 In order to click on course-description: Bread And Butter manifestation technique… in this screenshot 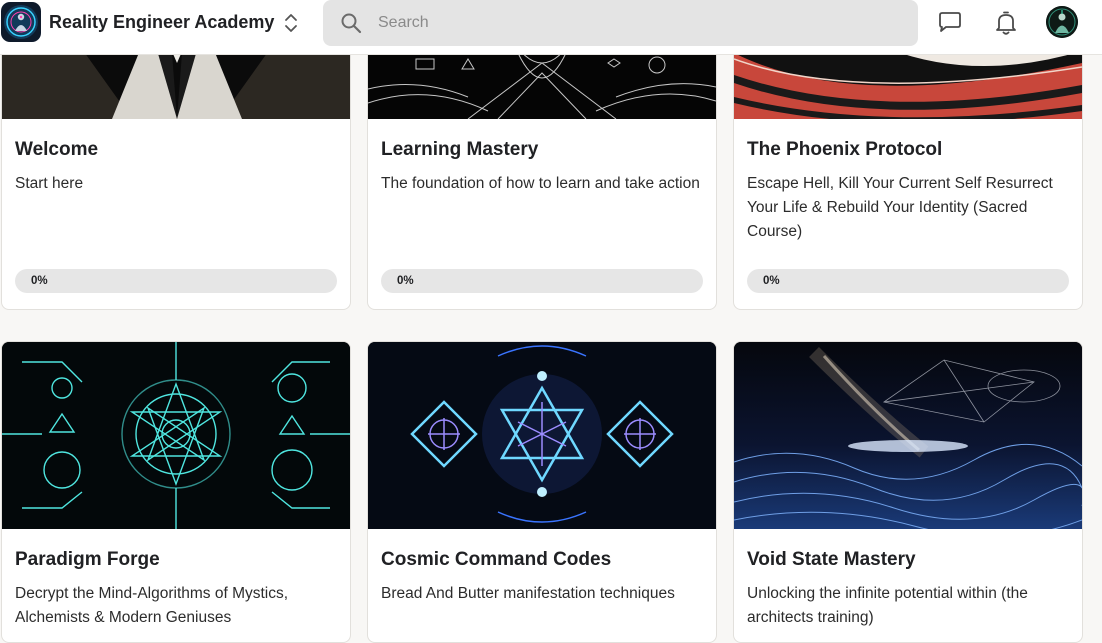, I will do `click(528, 593)`.